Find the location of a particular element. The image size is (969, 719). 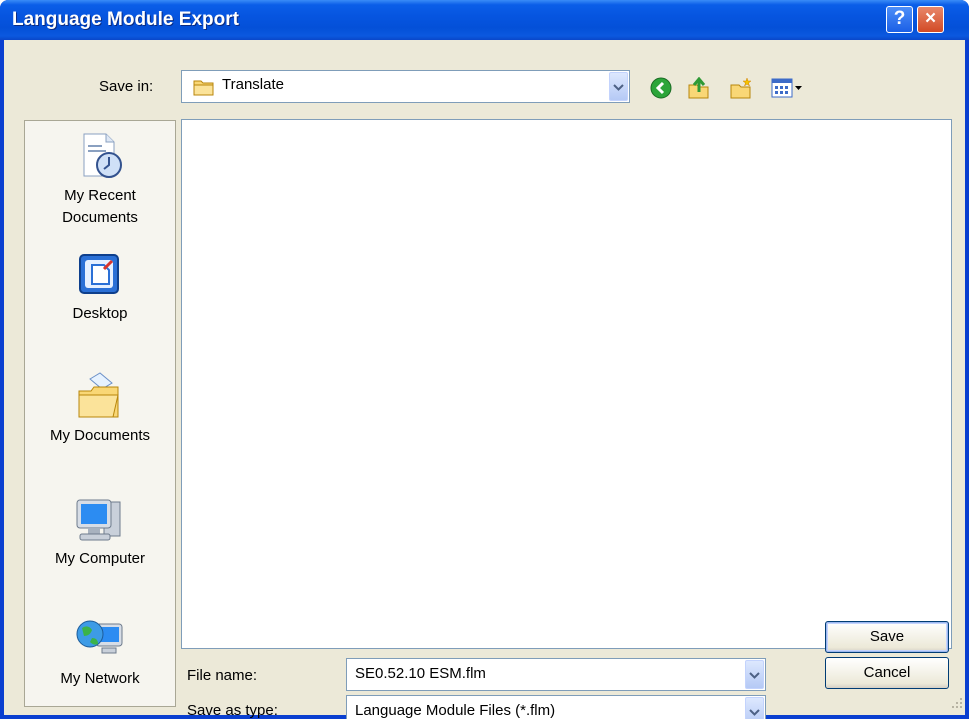

save-in-value: Translate is located at coordinates (253, 84).